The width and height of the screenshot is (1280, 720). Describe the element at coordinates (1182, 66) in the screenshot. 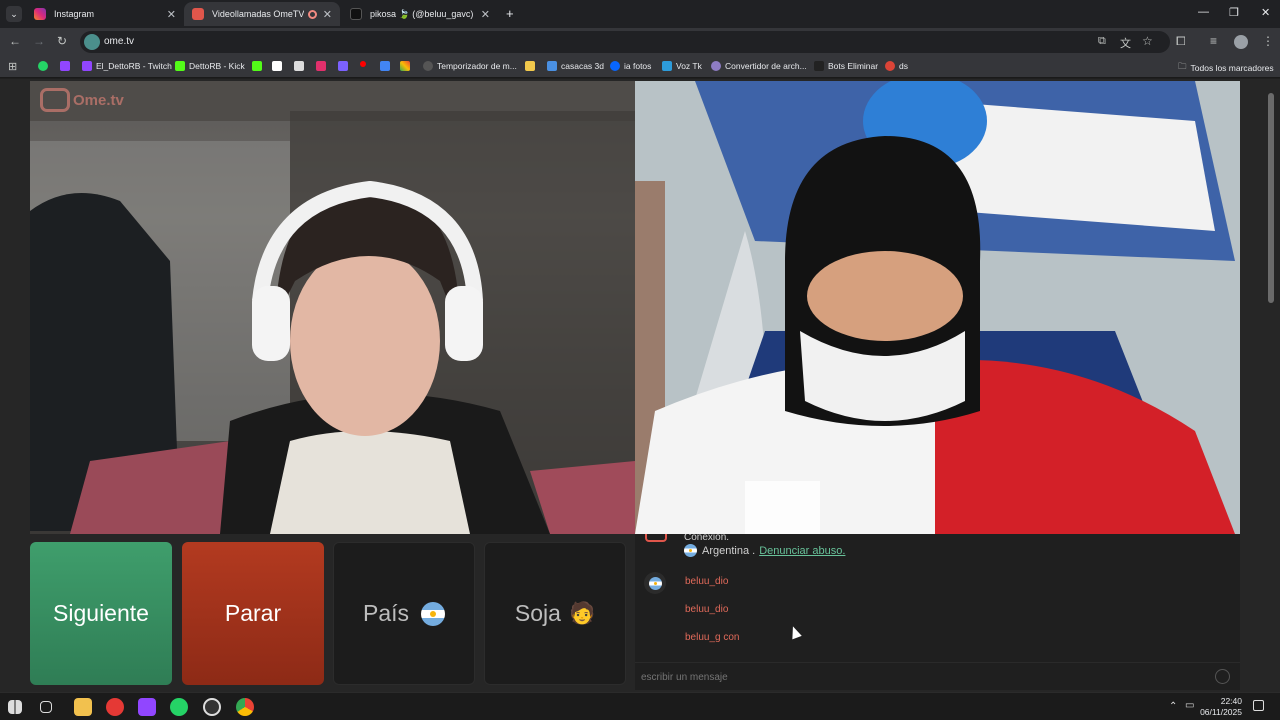

I see `folder-icon: 🗀` at that location.